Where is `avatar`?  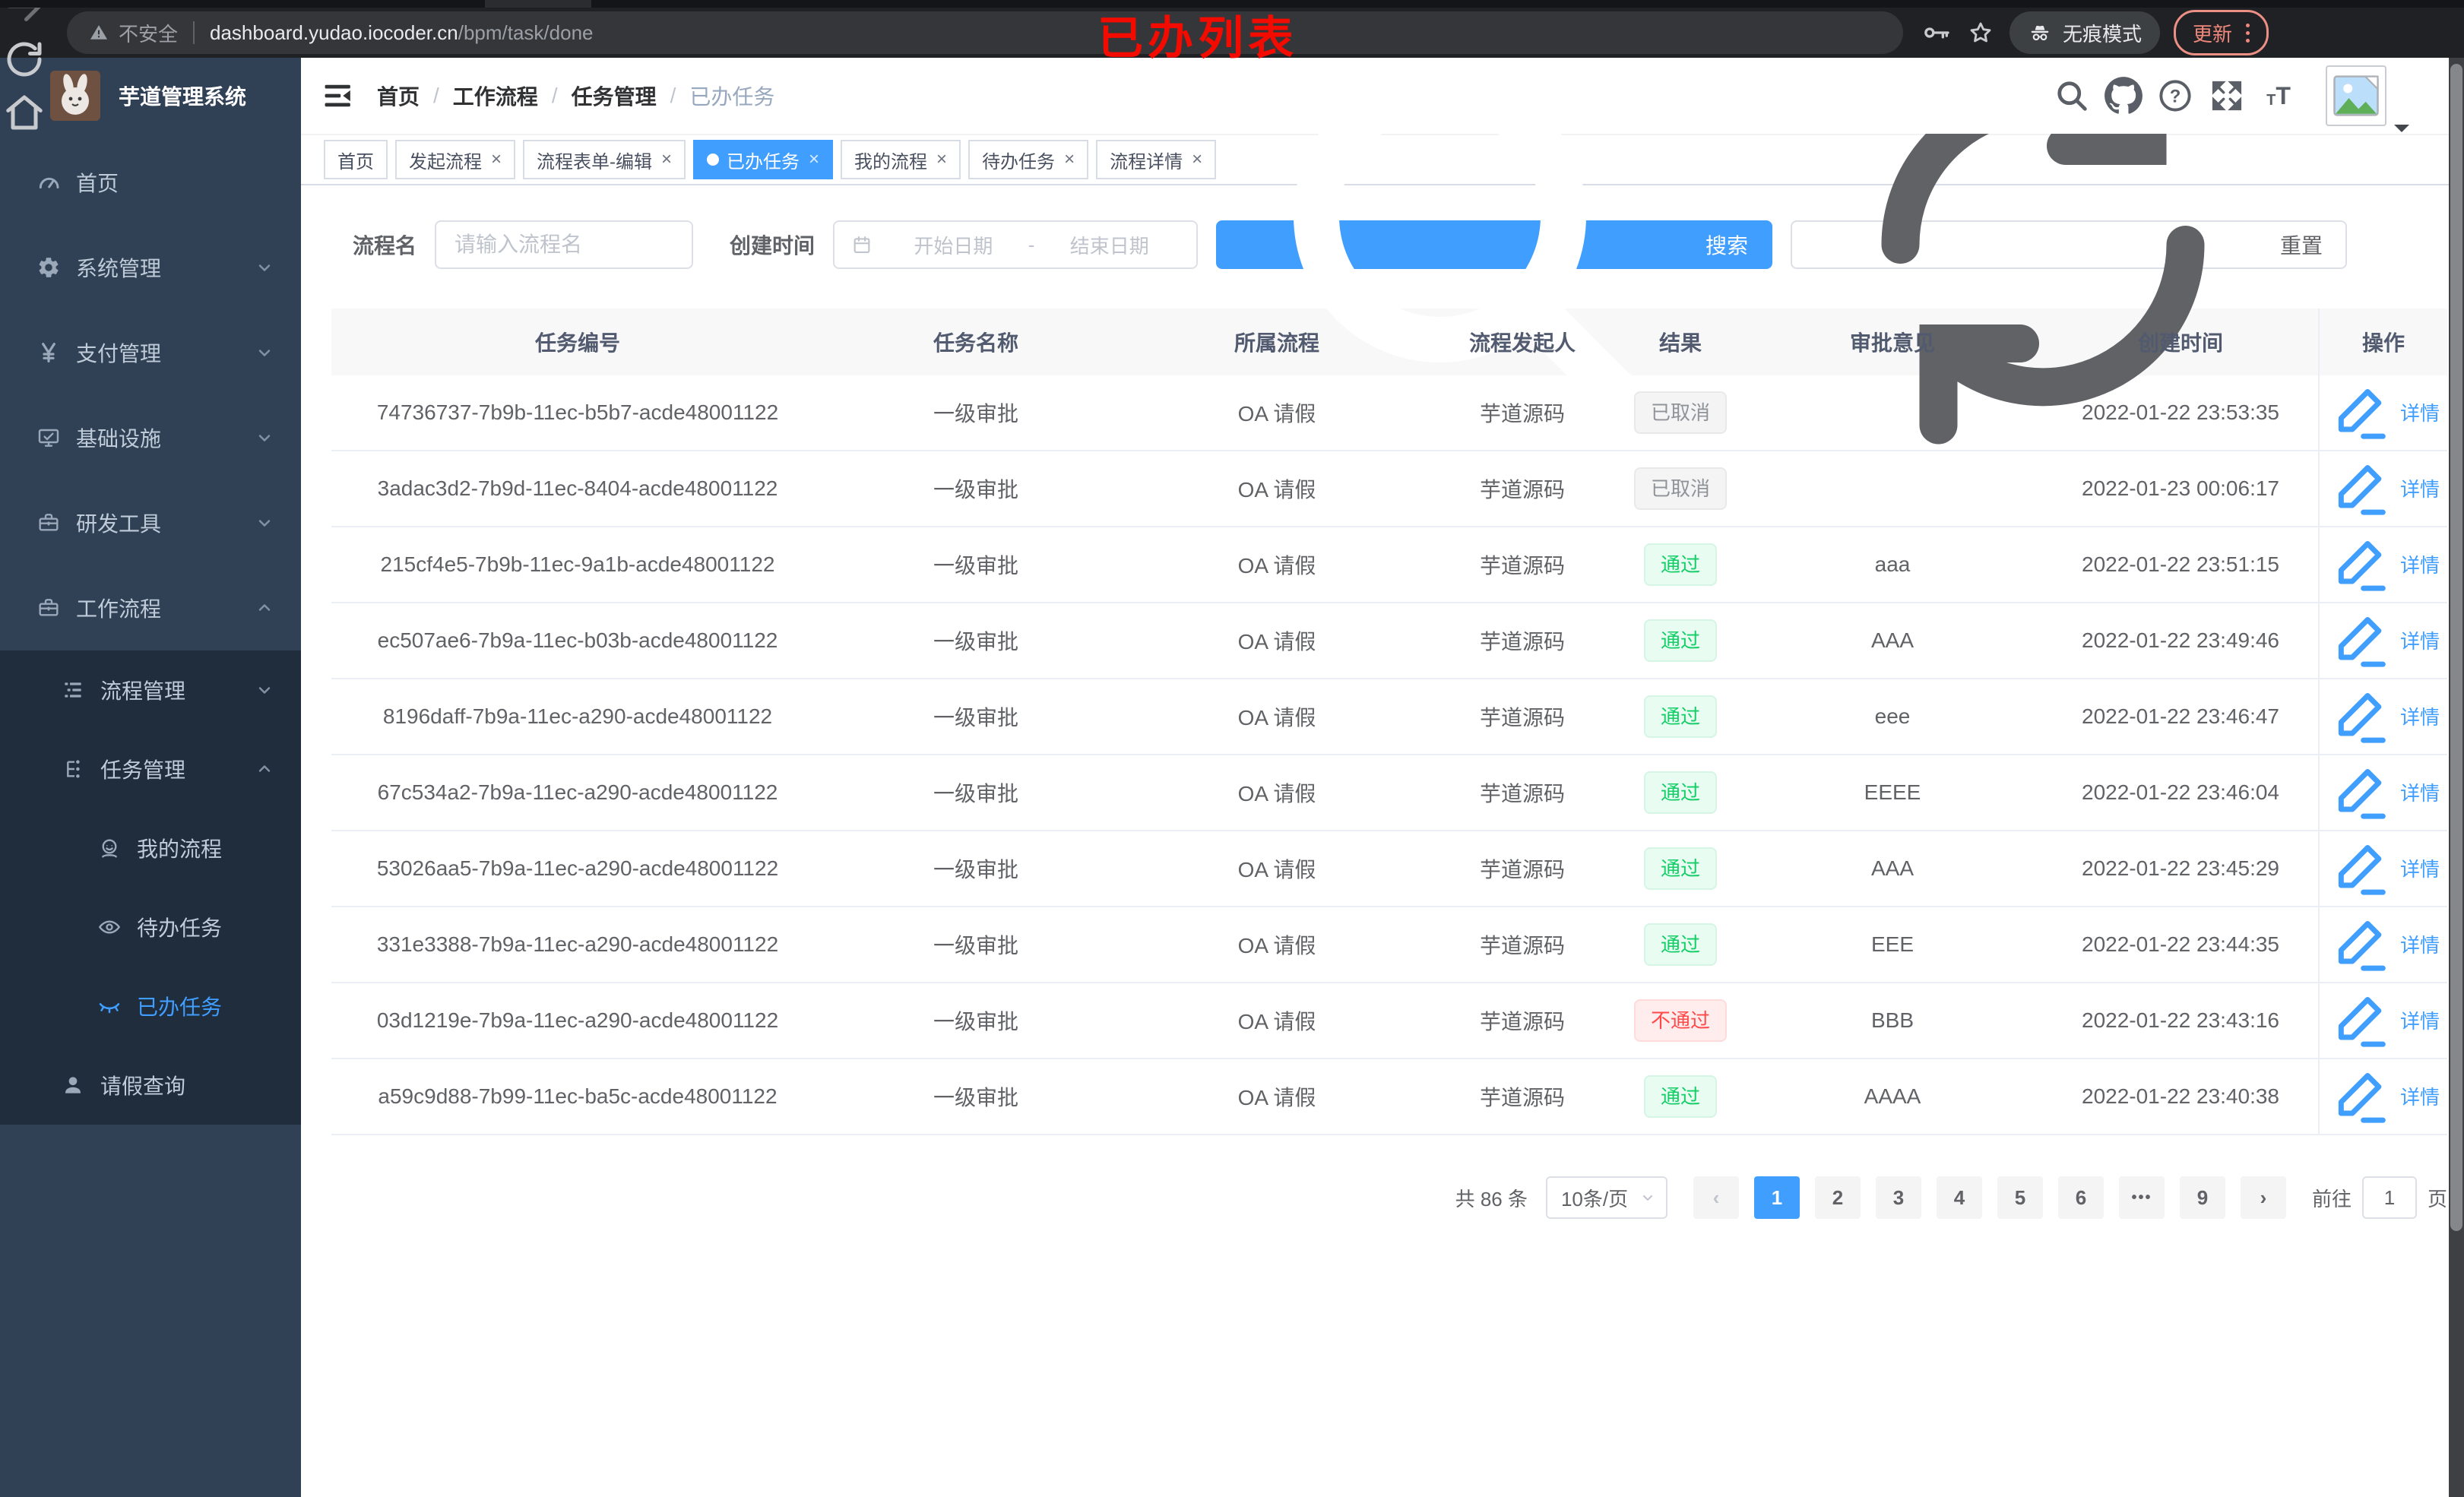
avatar is located at coordinates (2367, 98).